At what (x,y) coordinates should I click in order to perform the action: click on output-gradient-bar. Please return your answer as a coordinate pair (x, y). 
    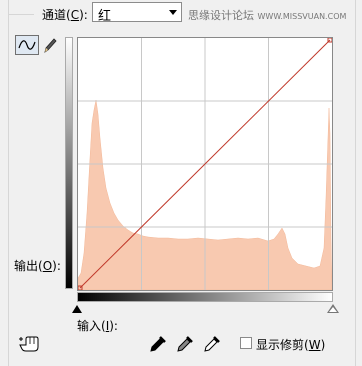
    Looking at the image, I should click on (69, 163).